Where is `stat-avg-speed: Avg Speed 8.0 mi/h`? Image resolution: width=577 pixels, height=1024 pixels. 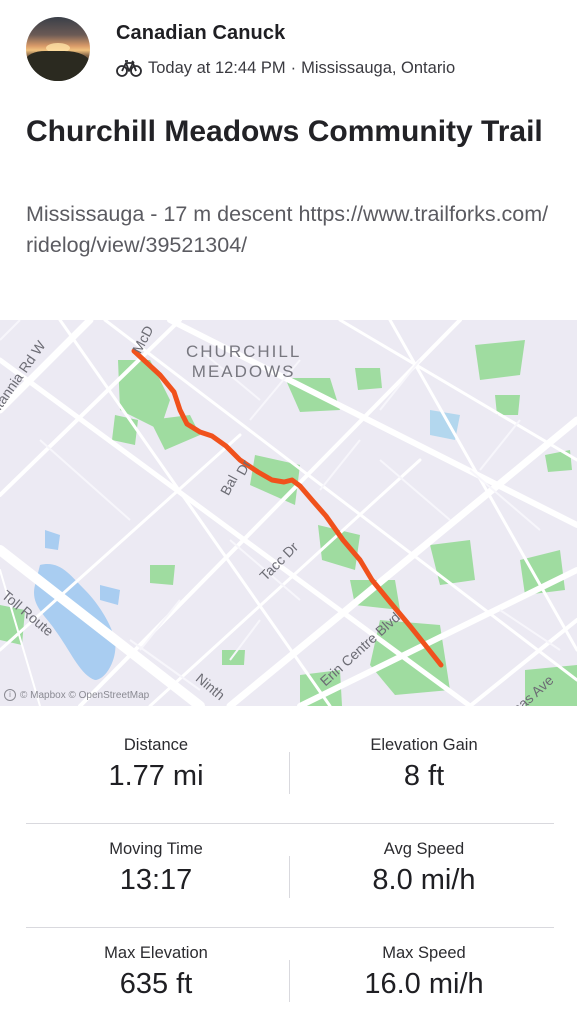
stat-avg-speed: Avg Speed 8.0 mi/h is located at coordinates (424, 868).